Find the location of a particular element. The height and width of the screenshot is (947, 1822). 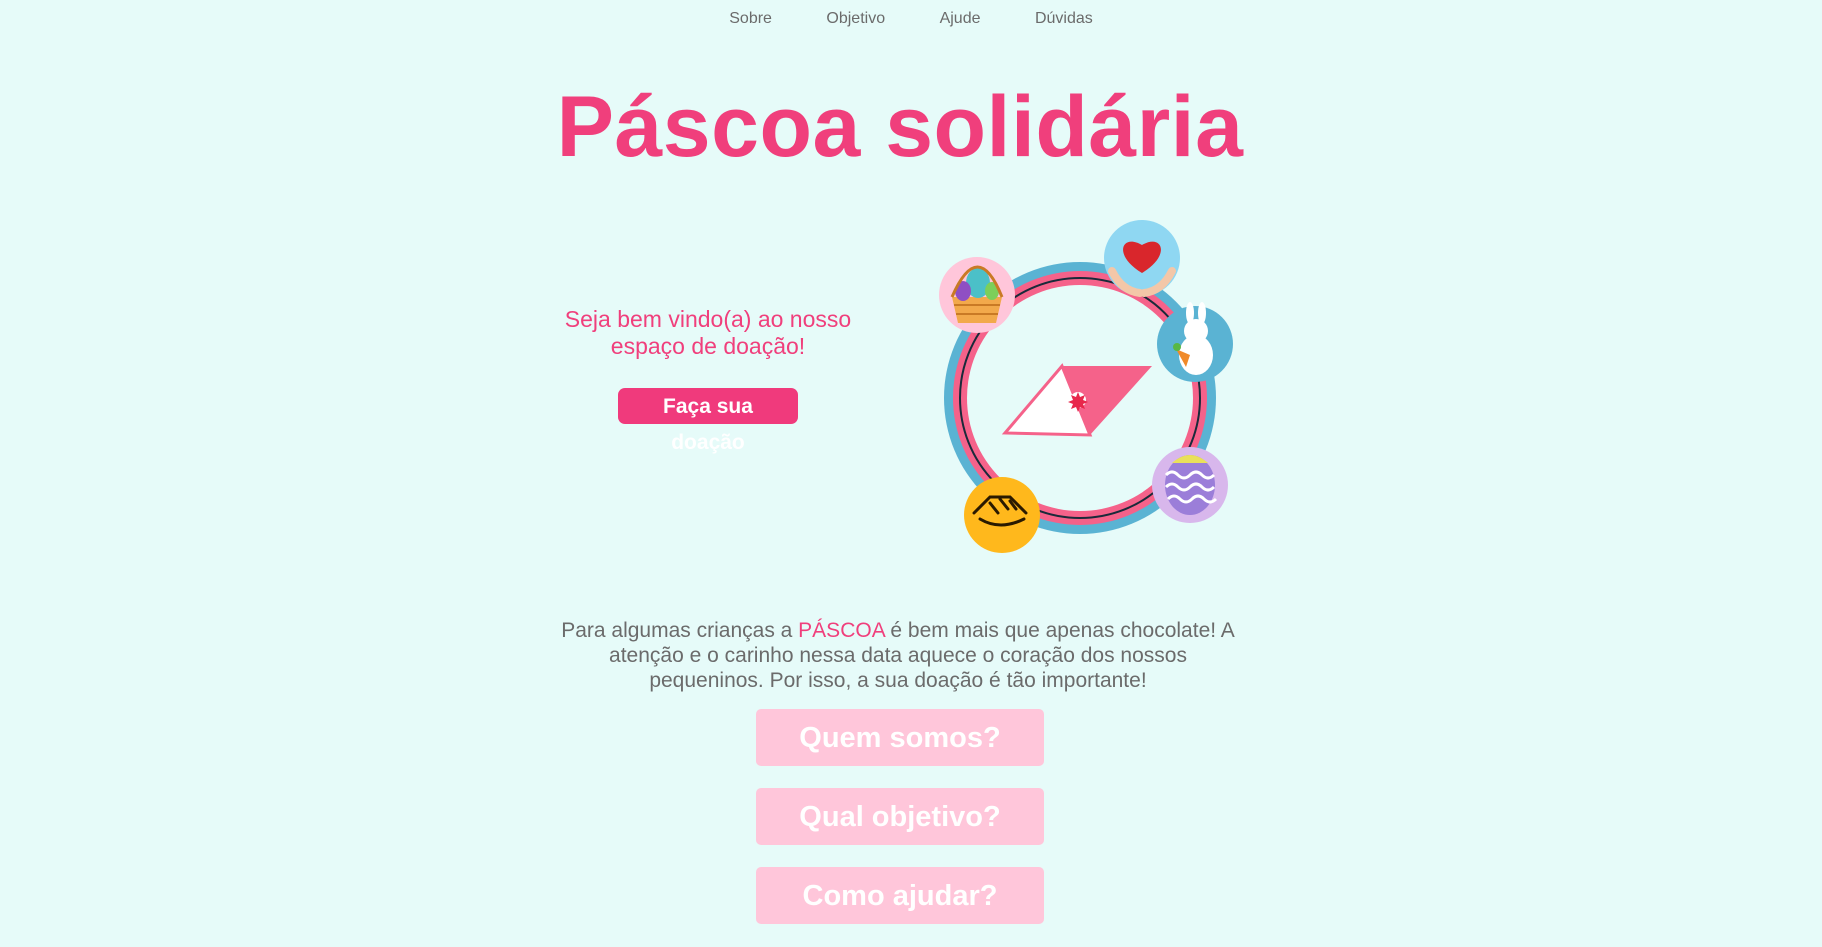

quem-somos-button: Quem somos? is located at coordinates (900, 737).